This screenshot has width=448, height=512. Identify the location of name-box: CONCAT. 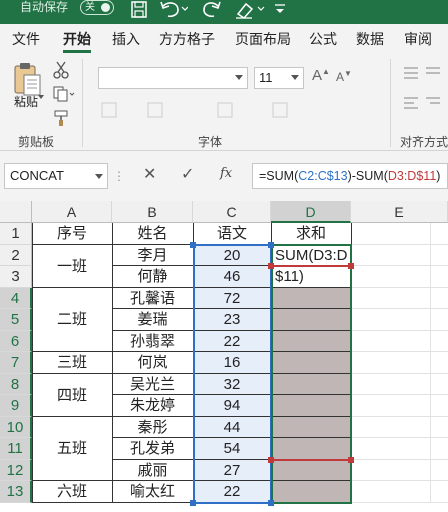
(56, 176).